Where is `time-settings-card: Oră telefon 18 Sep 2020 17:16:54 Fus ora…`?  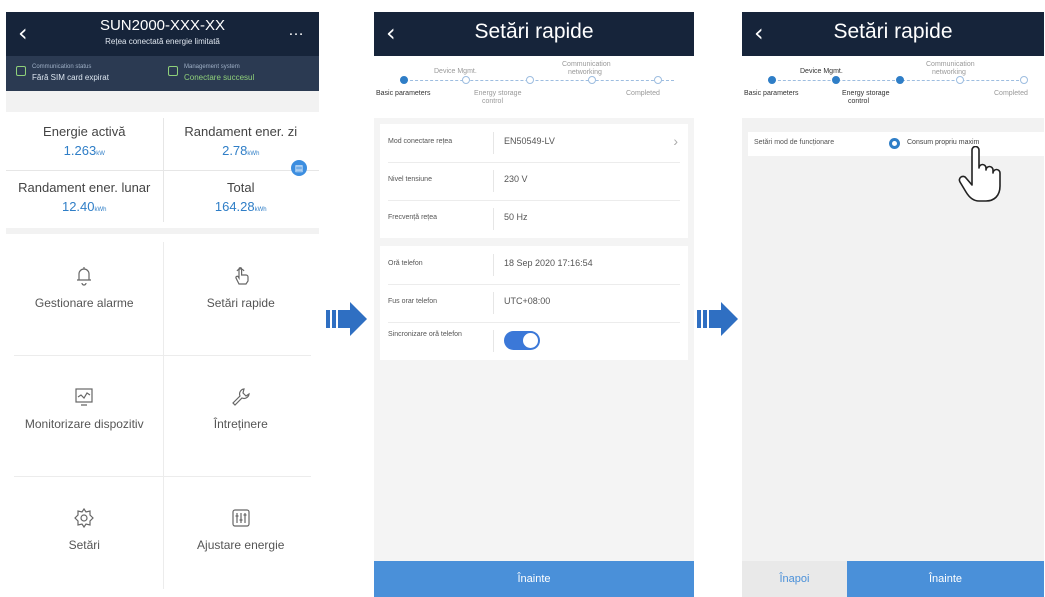 time-settings-card: Oră telefon 18 Sep 2020 17:16:54 Fus ora… is located at coordinates (534, 303).